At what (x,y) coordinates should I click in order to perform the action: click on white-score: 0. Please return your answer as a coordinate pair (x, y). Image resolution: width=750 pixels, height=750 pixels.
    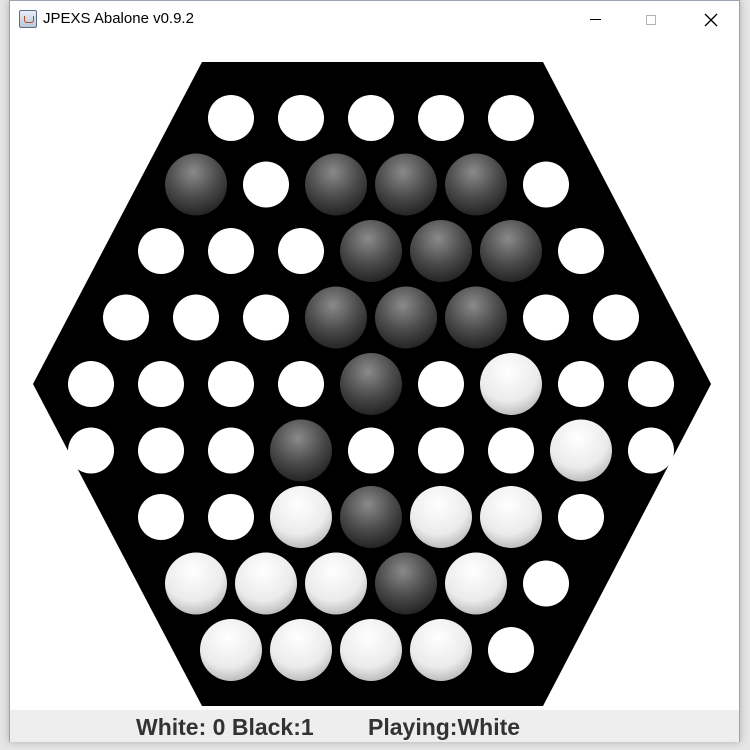
    Looking at the image, I should click on (219, 727).